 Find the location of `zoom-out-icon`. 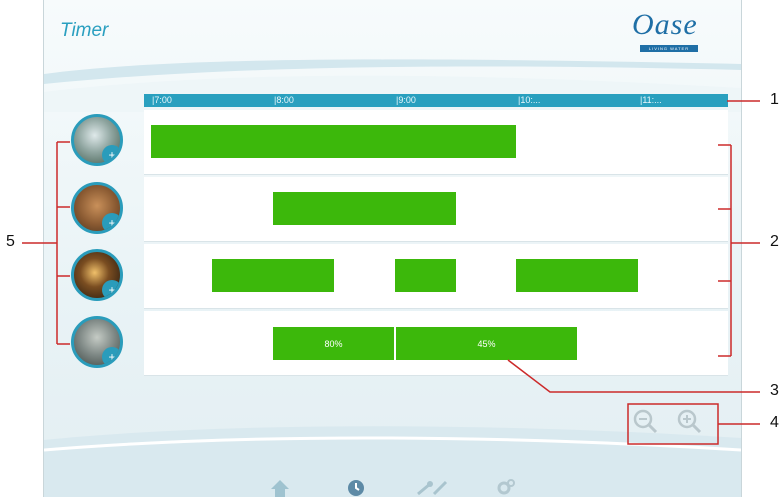

zoom-out-icon is located at coordinates (645, 421).